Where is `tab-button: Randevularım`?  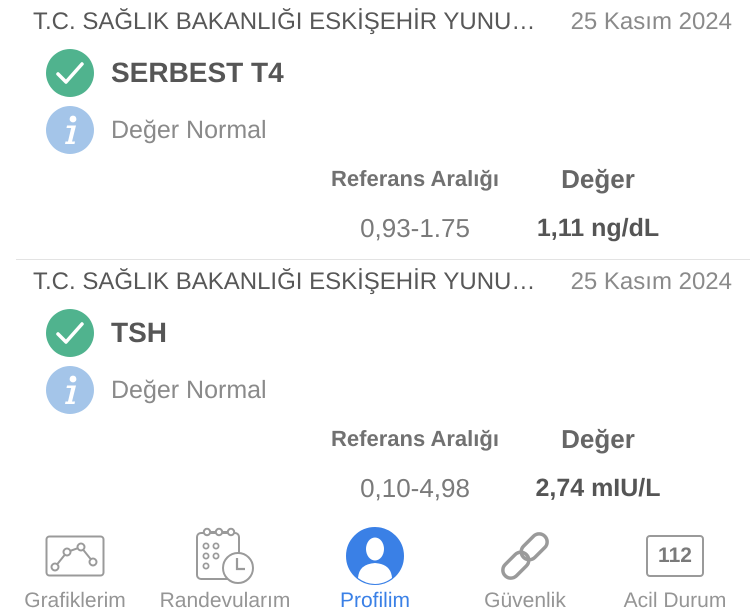
tab-button: Randevularım is located at coordinates (225, 571).